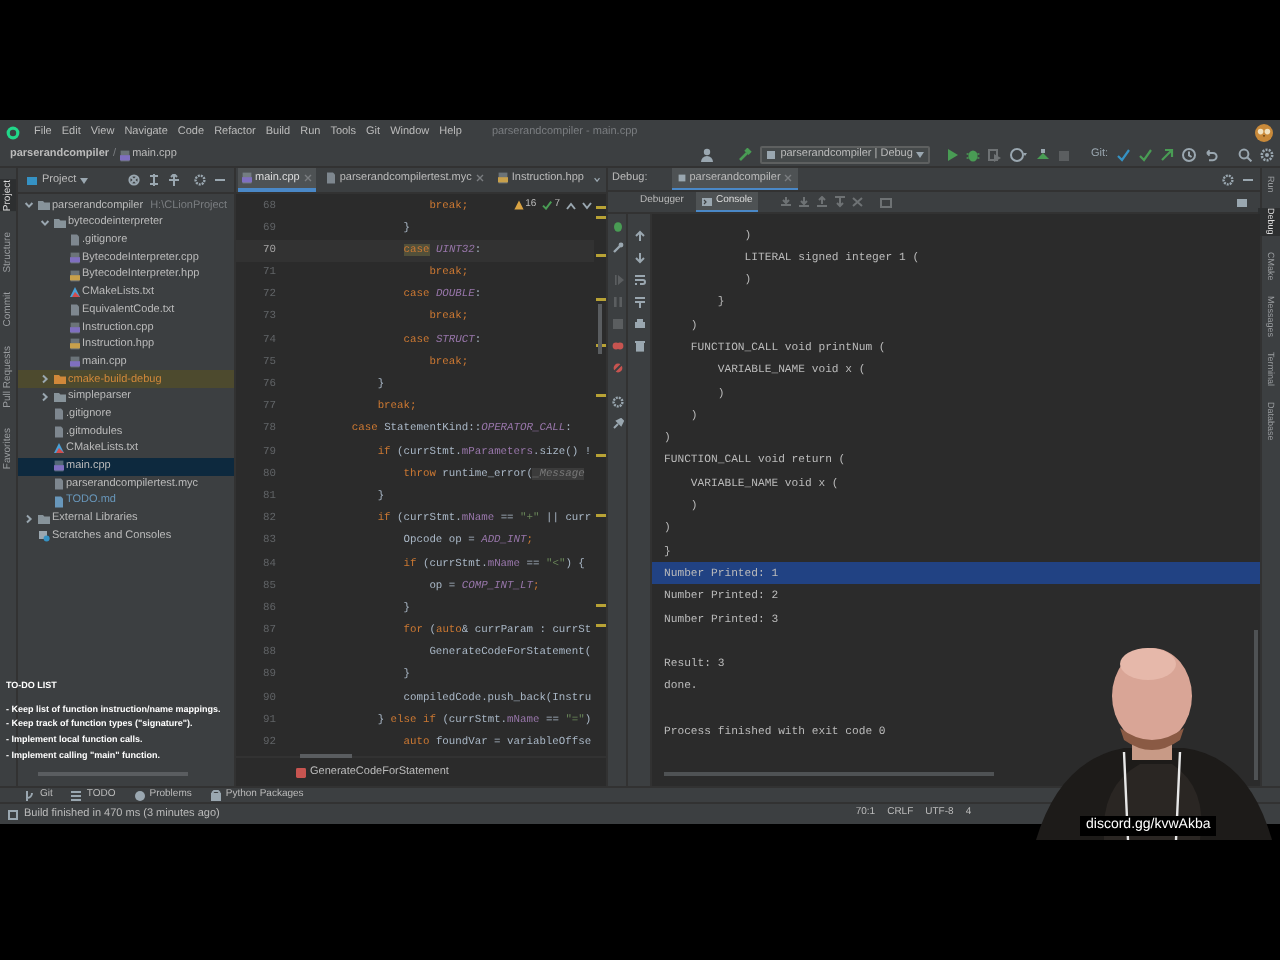 The image size is (1280, 960). I want to click on print-icon, so click(639, 324).